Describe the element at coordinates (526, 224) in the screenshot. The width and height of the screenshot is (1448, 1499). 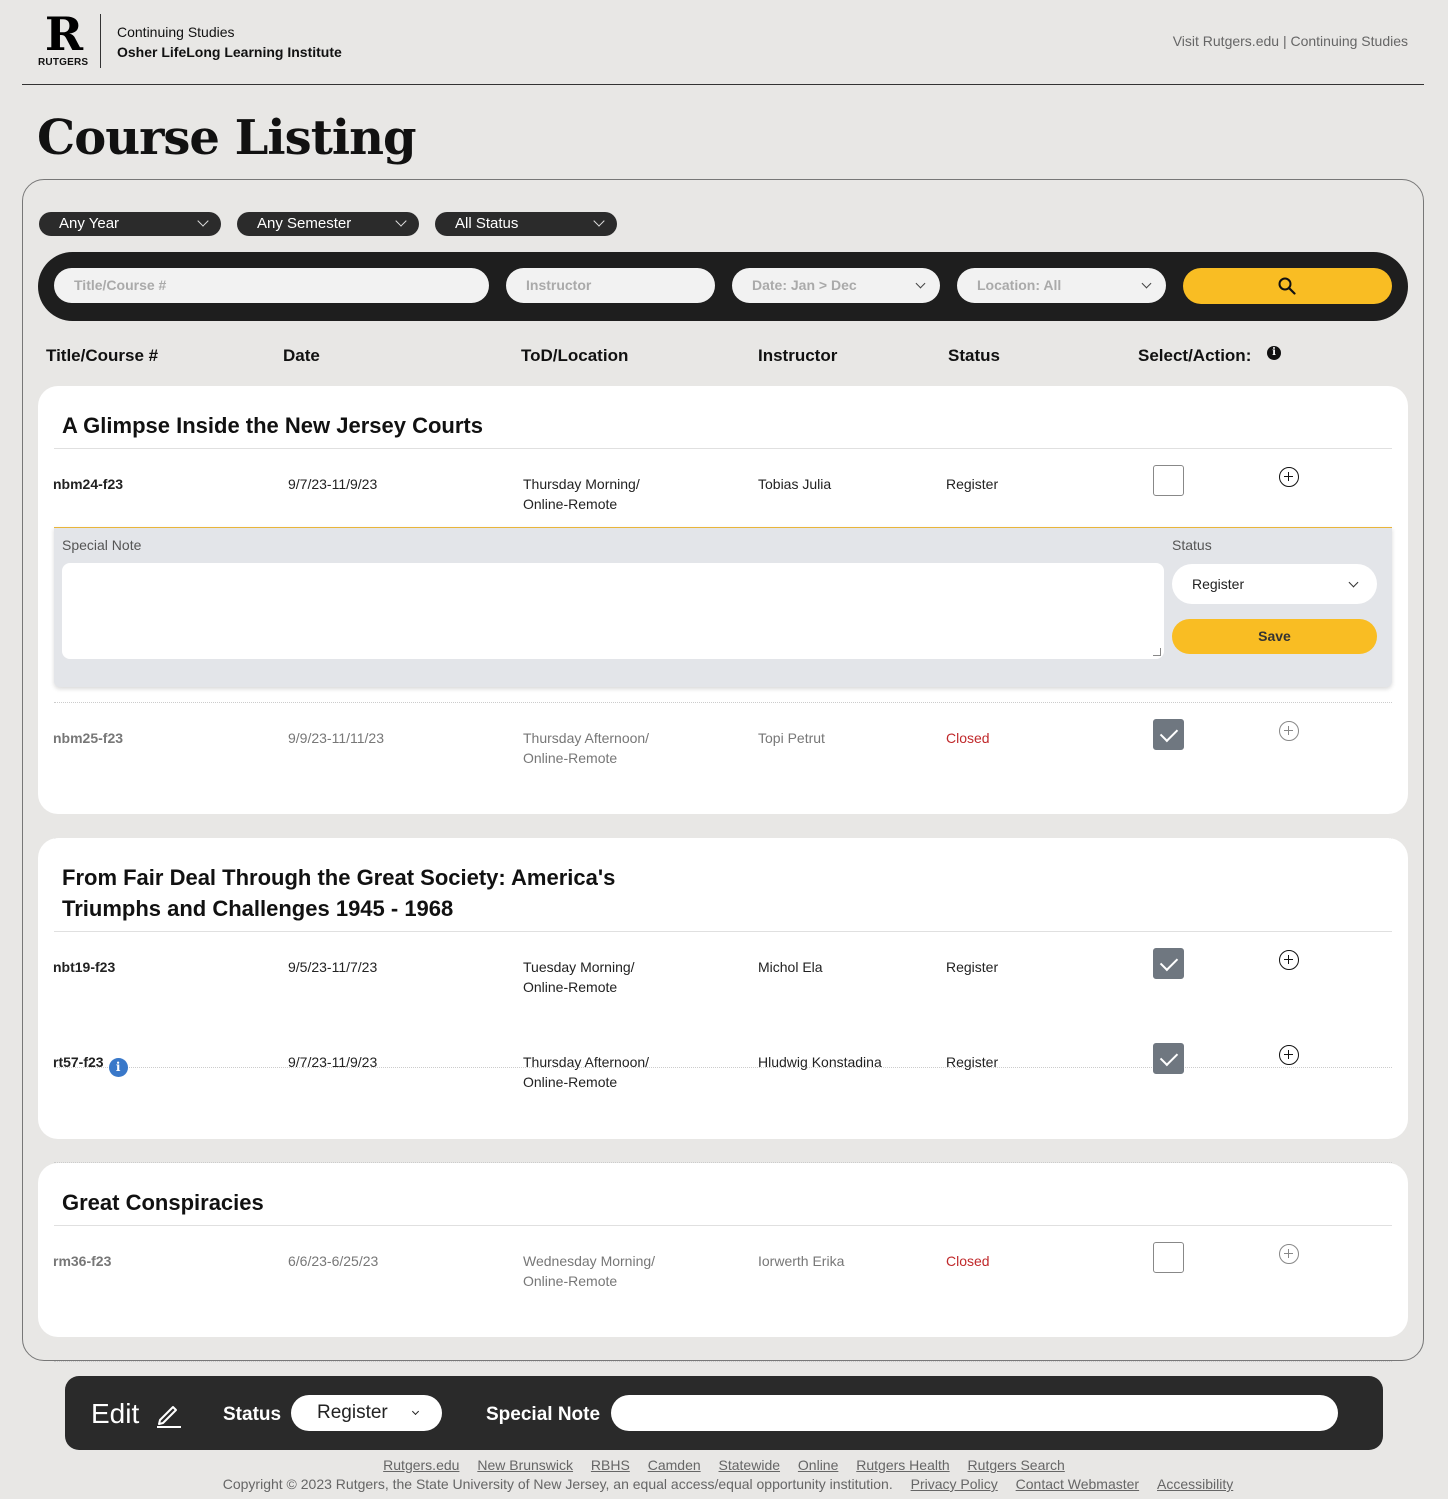
I see `status-select: All Status` at that location.